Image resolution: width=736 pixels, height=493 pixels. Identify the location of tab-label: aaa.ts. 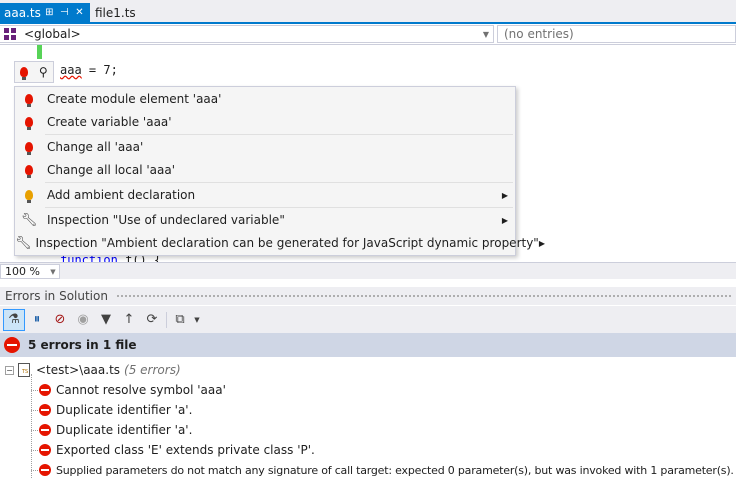
(22, 12).